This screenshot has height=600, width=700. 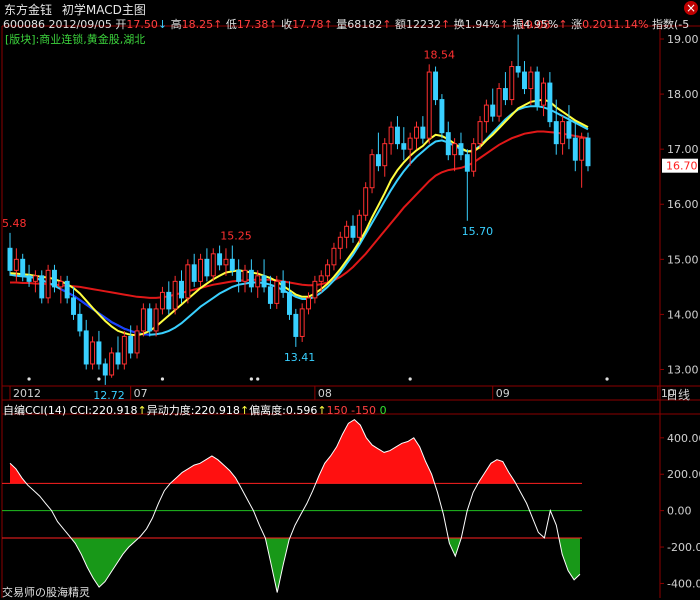 I want to click on cci-tick-label: 0.00, so click(x=679, y=511).